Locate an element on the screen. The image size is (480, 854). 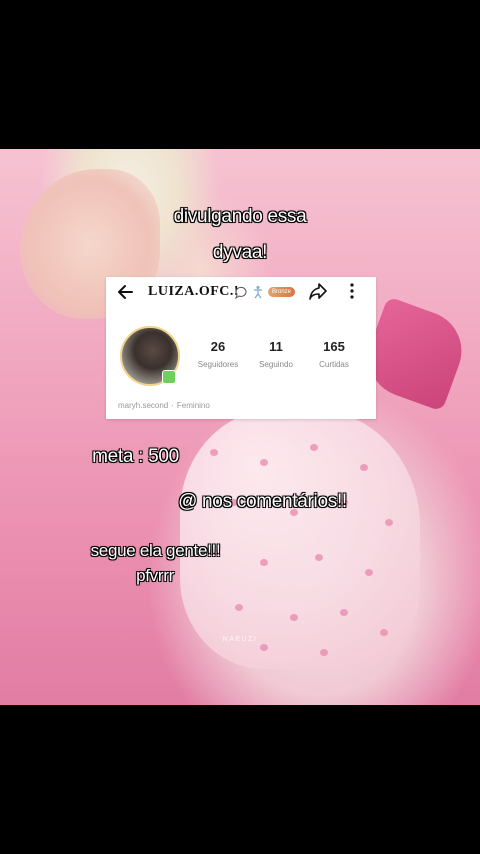
stat-followers: 26 Seguidores is located at coordinates (218, 354).